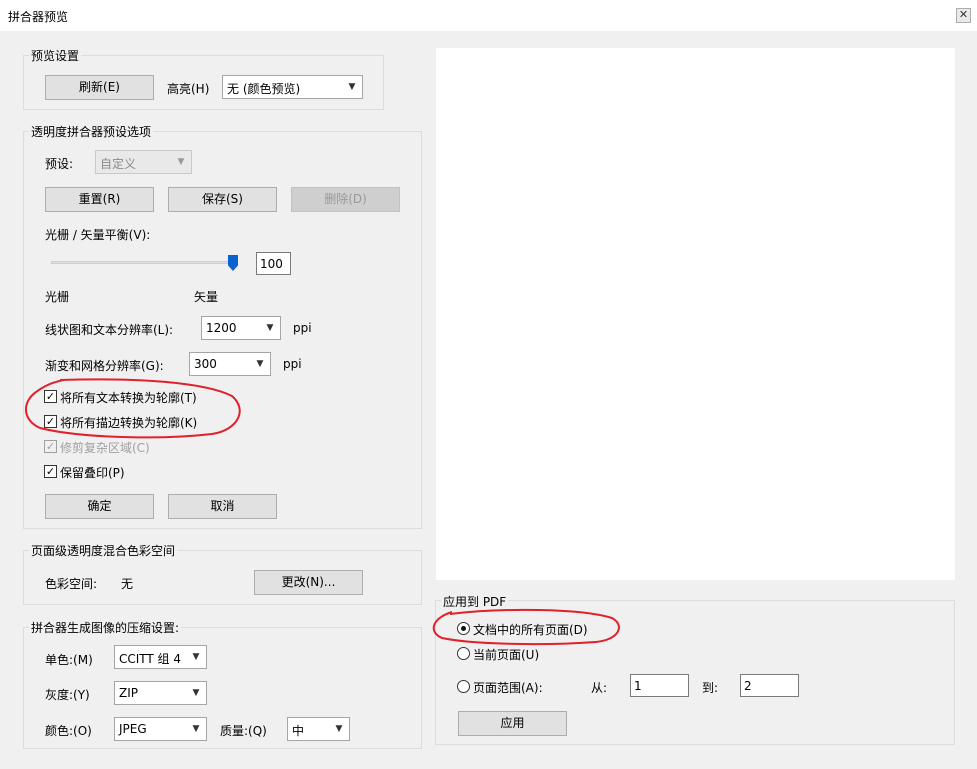 Image resolution: width=977 pixels, height=769 pixels. Describe the element at coordinates (91, 131) in the screenshot. I see `flattener-preset-legend: 透明度拼合器预设选项` at that location.